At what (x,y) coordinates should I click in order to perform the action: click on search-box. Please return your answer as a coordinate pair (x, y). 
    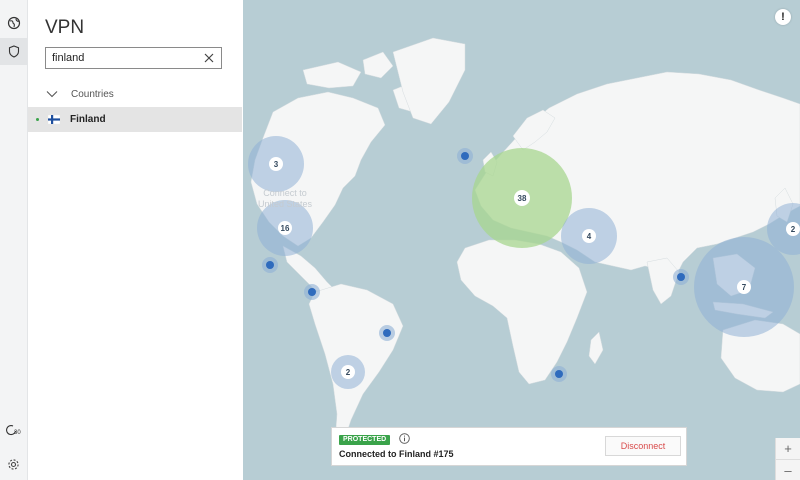
    Looking at the image, I should click on (133, 58).